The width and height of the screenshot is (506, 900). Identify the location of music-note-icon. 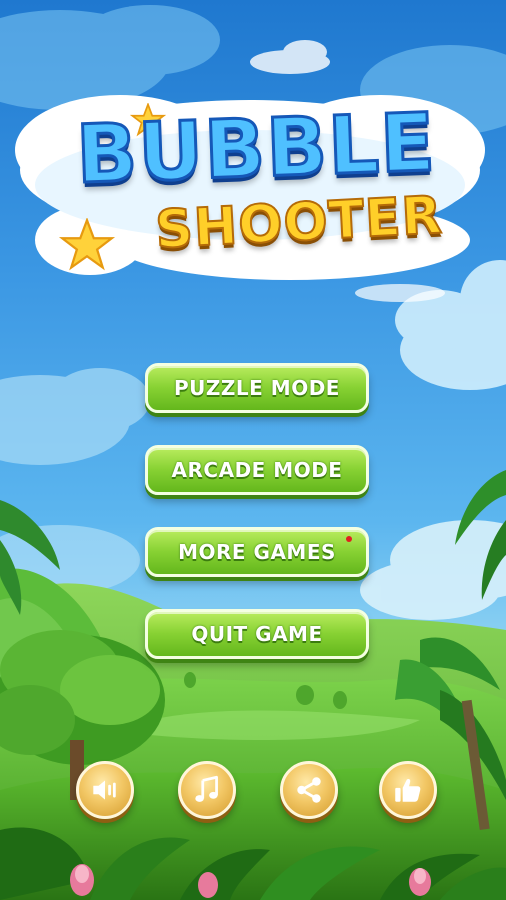
(206, 788).